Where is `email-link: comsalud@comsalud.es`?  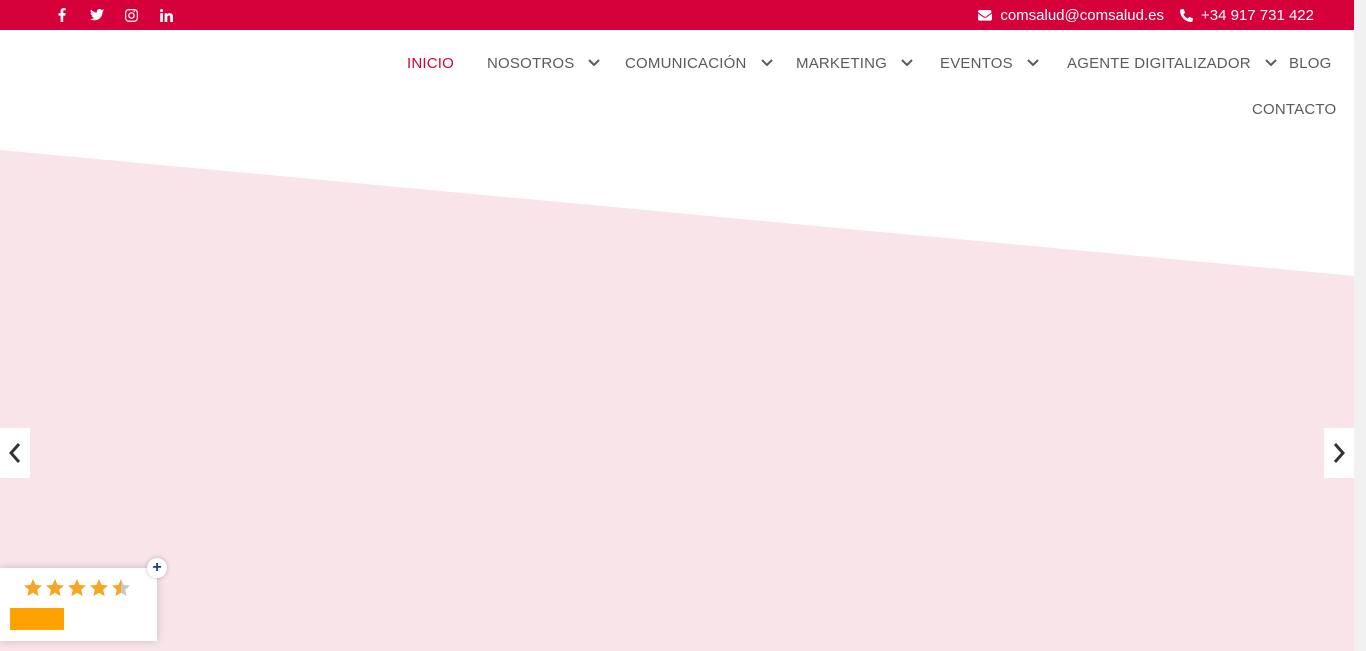
email-link: comsalud@comsalud.es is located at coordinates (1071, 15).